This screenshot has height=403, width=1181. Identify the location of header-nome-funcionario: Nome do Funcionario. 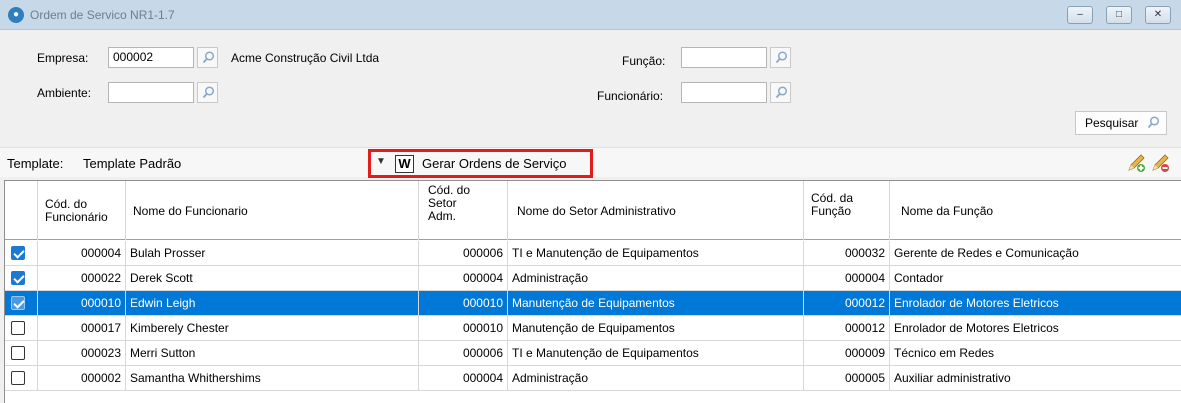
(272, 210).